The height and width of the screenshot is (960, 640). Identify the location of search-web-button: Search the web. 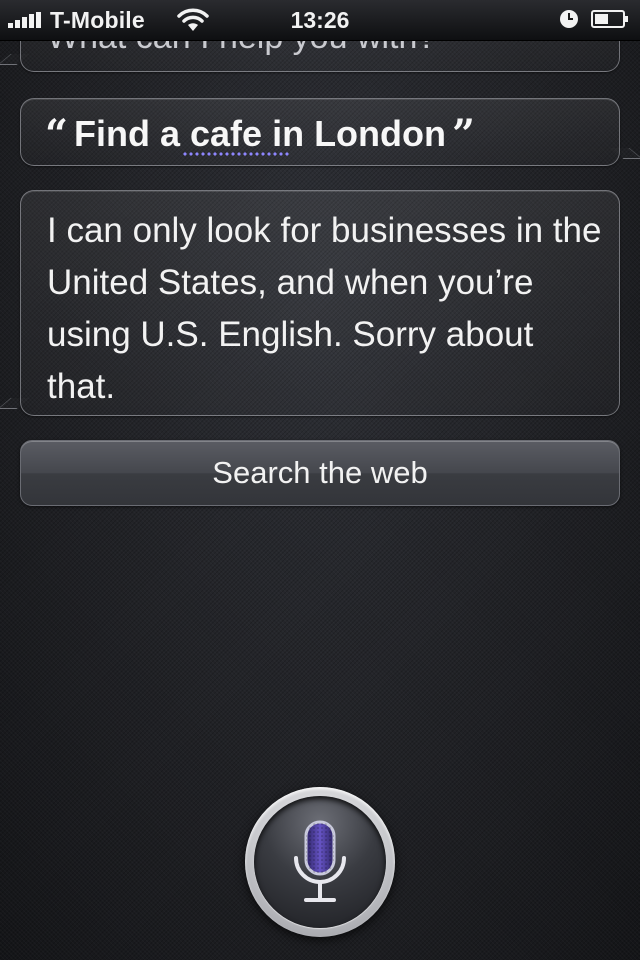
(320, 473).